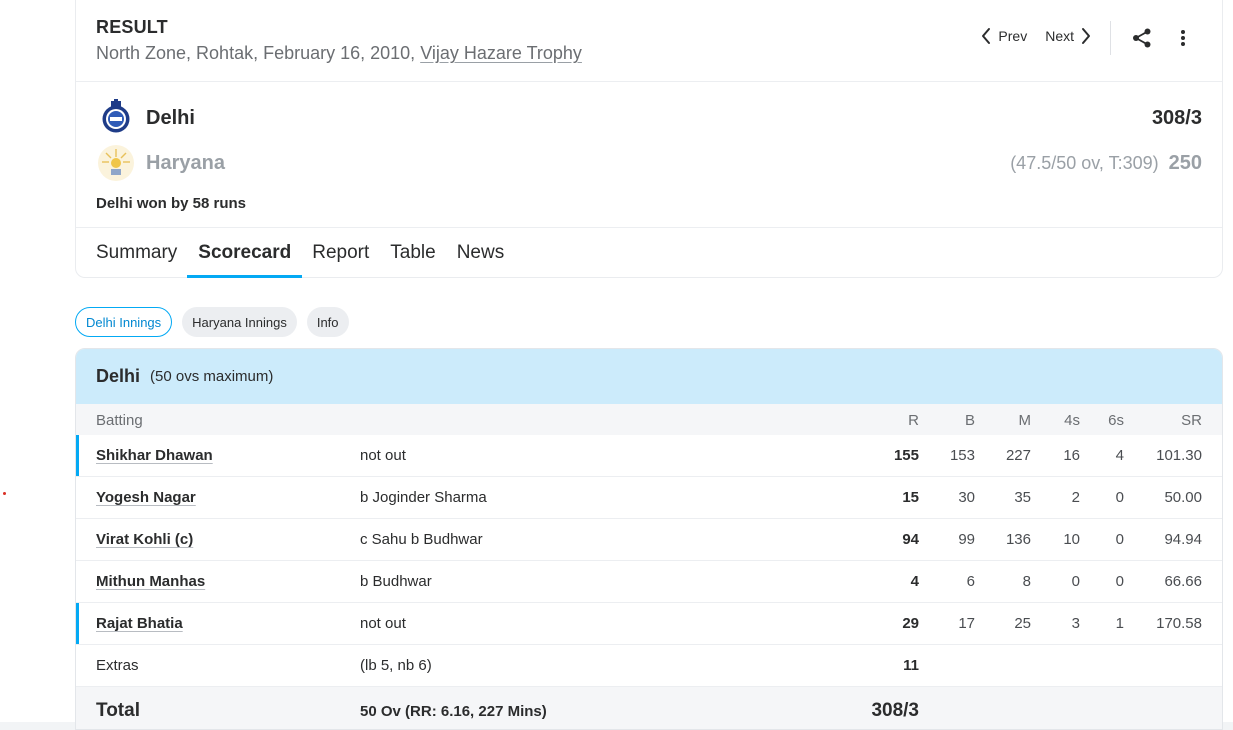  Describe the element at coordinates (910, 539) in the screenshot. I see `runs: 94` at that location.